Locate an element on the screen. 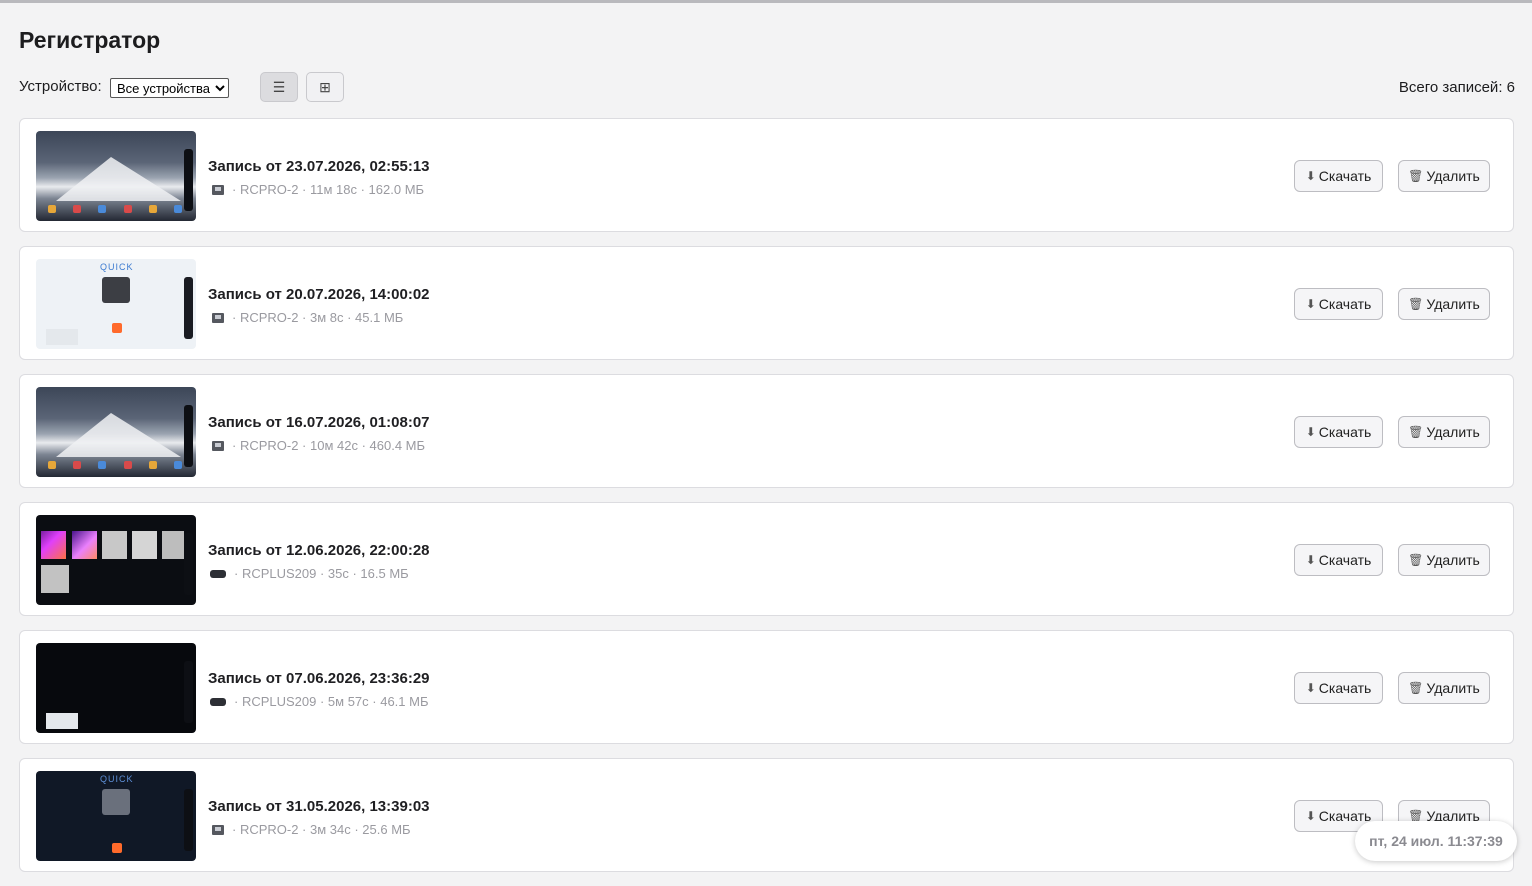  list-view-button: ☰ is located at coordinates (279, 87).